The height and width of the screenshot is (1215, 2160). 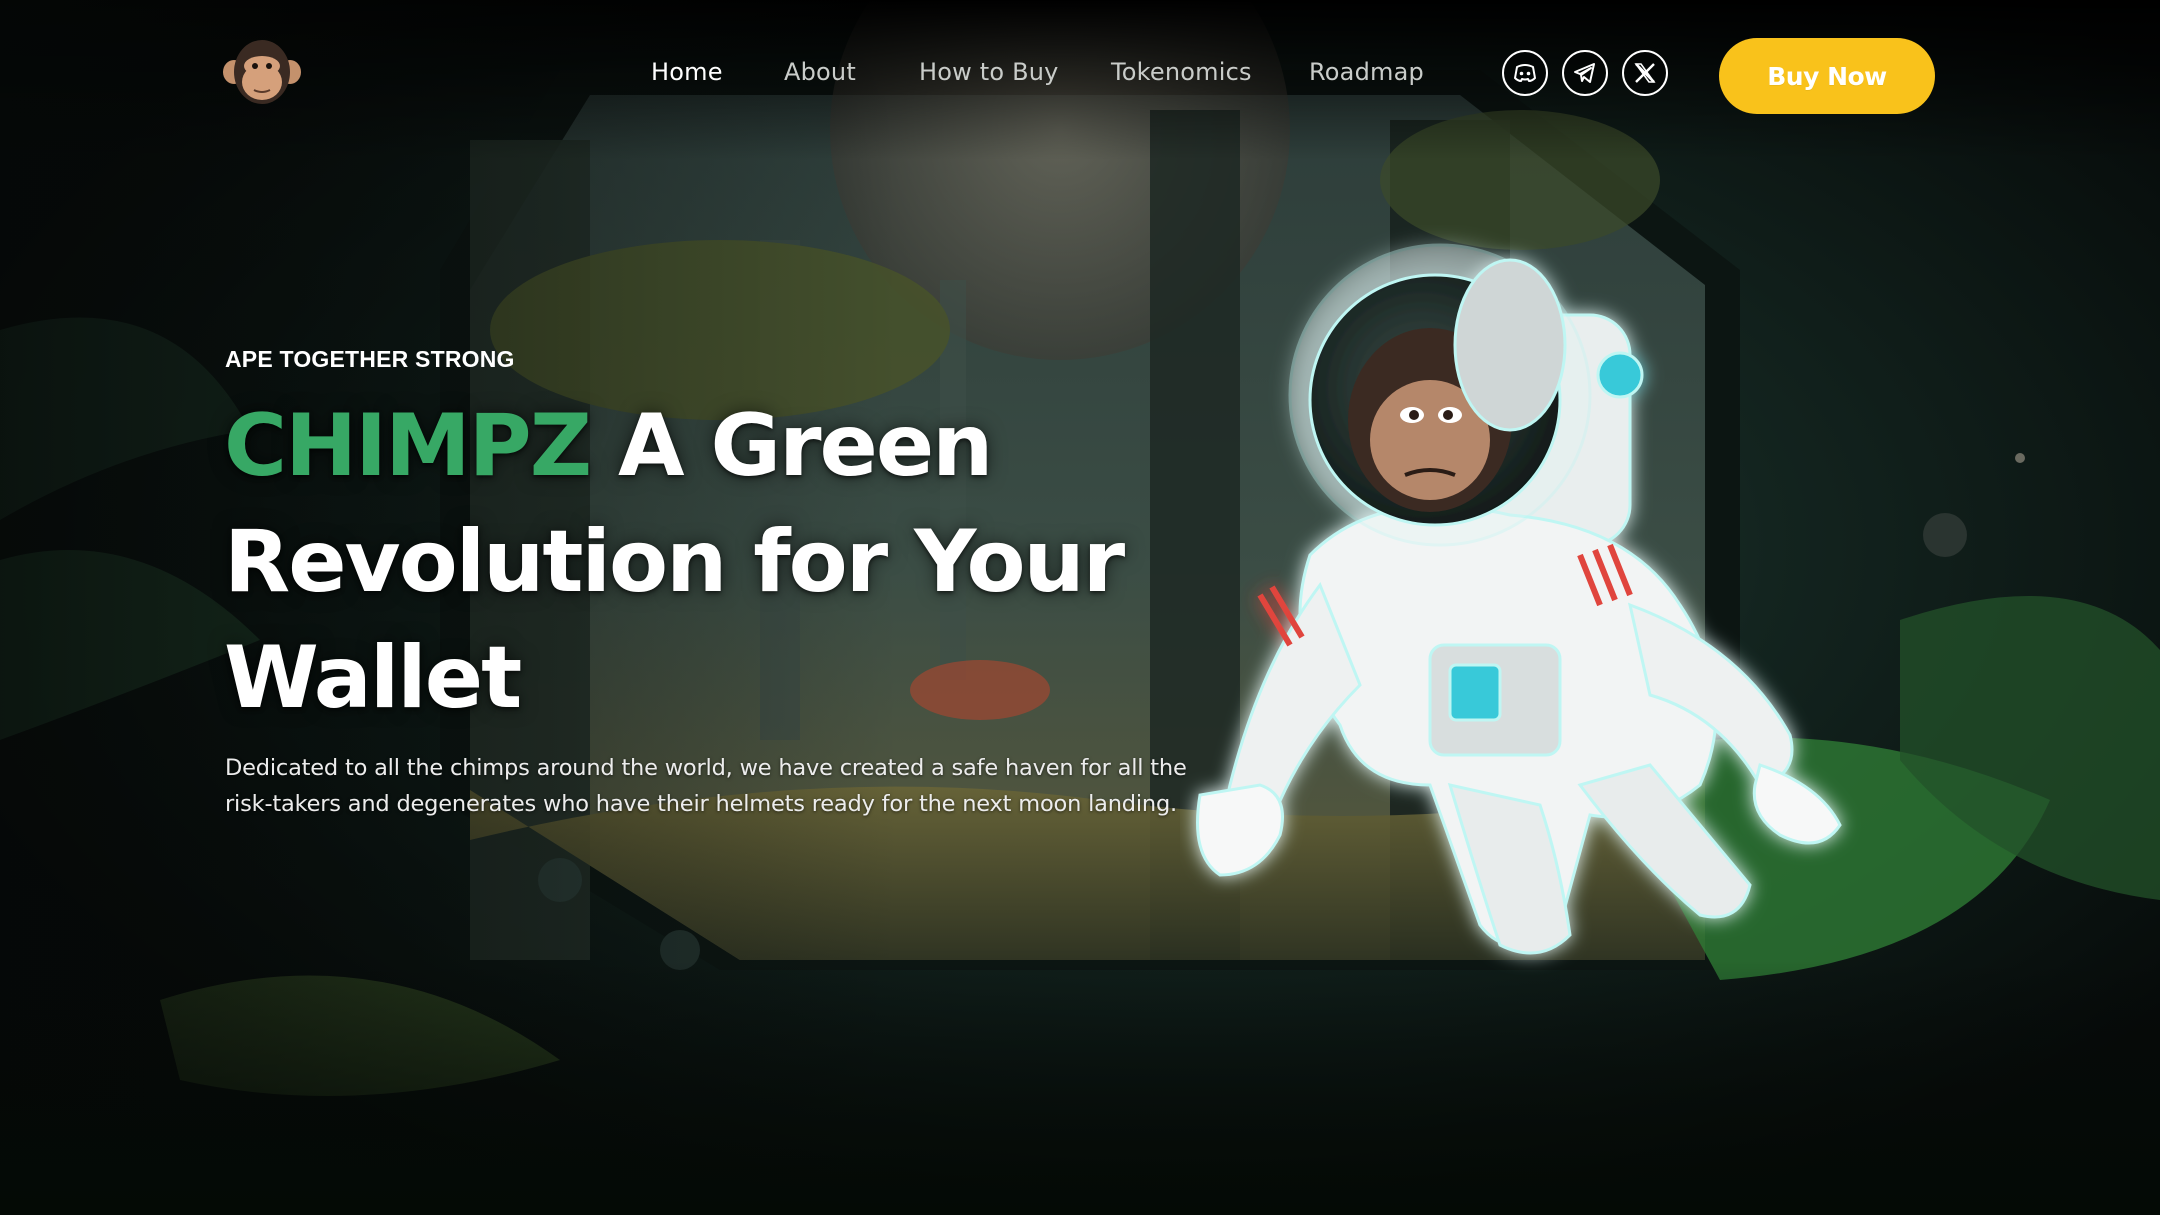 What do you see at coordinates (1181, 72) in the screenshot?
I see `nav-tokenomics-link: Tokenomics` at bounding box center [1181, 72].